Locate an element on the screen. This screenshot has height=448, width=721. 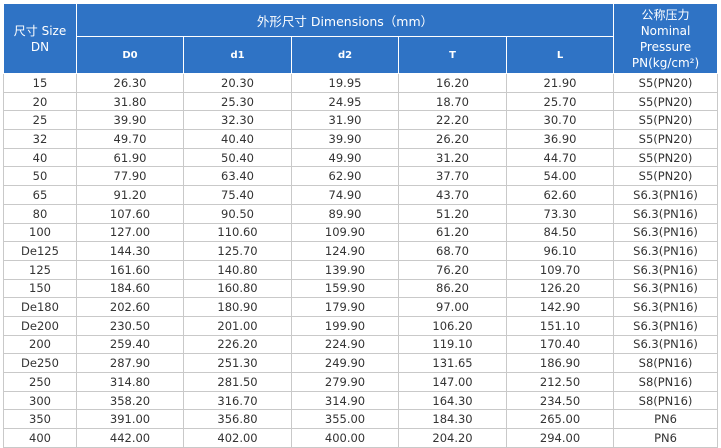
l-cell: 294.00 is located at coordinates (560, 438).